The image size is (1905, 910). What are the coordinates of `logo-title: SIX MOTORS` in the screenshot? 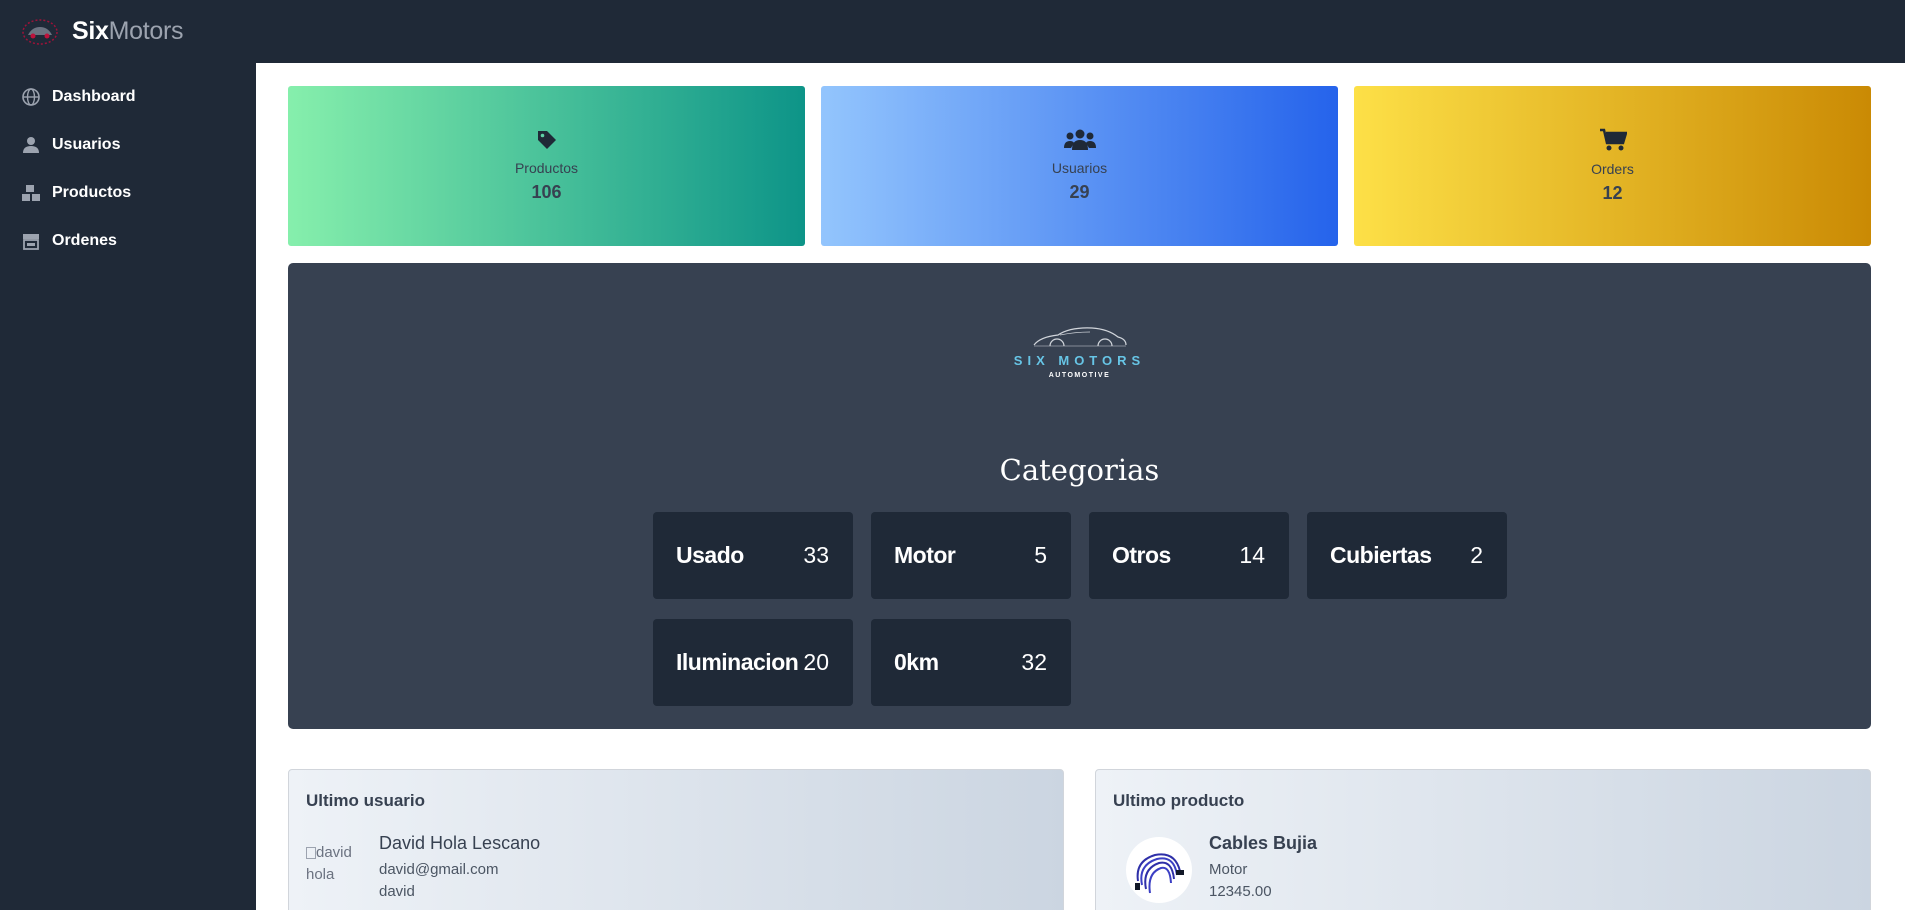 It's located at (1079, 360).